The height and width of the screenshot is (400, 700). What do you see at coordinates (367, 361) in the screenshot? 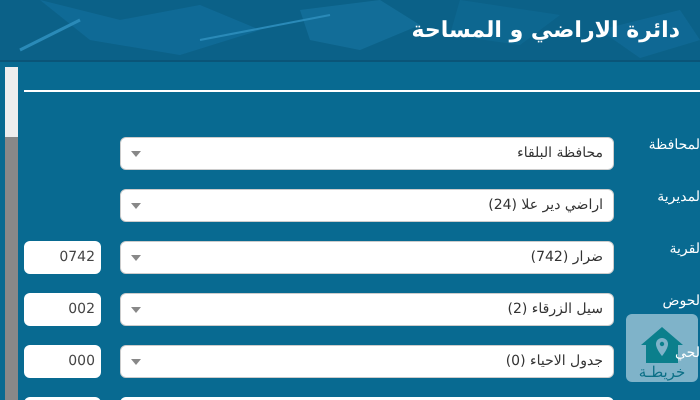
I see `dropdown-select: جدول الاحياء (0)` at bounding box center [367, 361].